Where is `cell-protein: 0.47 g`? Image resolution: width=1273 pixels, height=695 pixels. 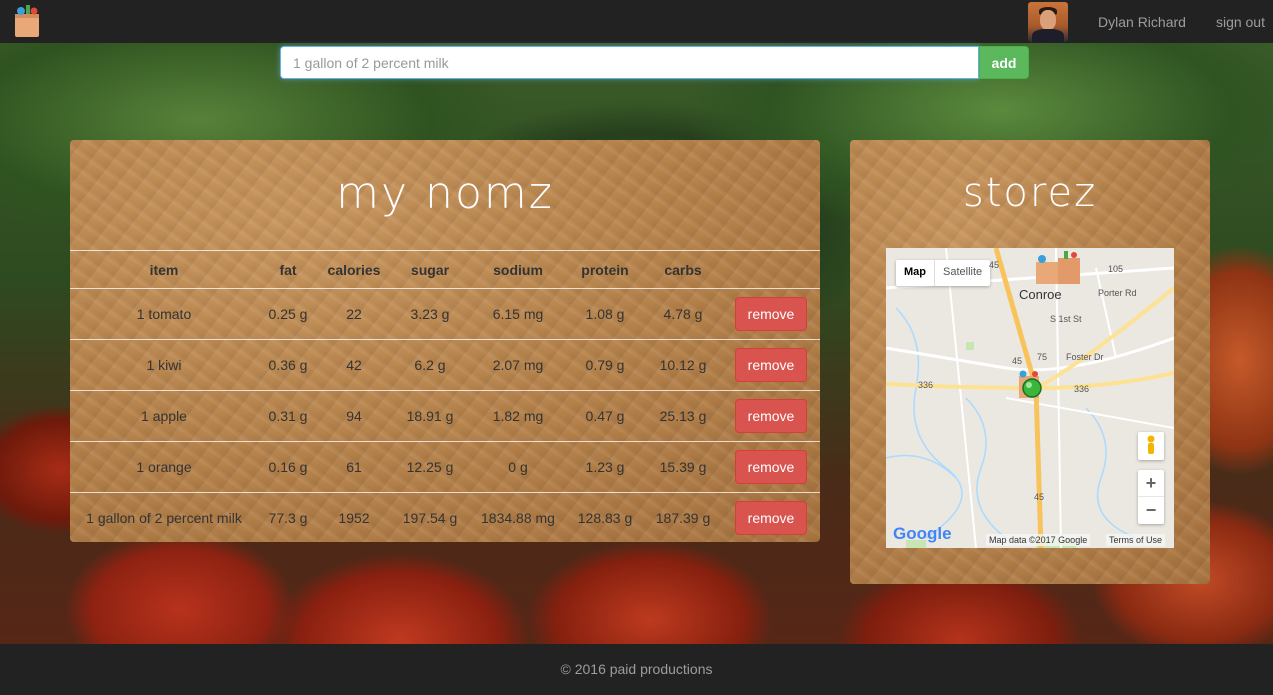
cell-protein: 0.47 g is located at coordinates (605, 416).